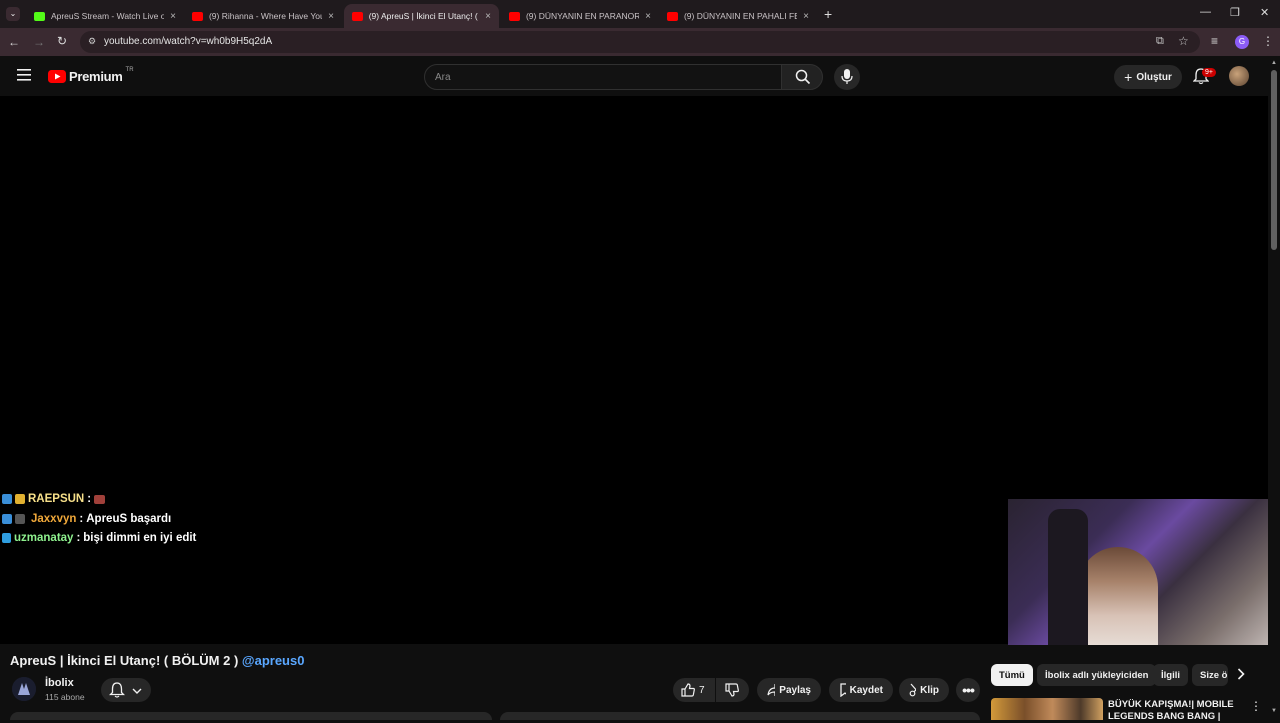  Describe the element at coordinates (1274, 63) in the screenshot. I see `scroll-up-arrow: ▲` at that location.